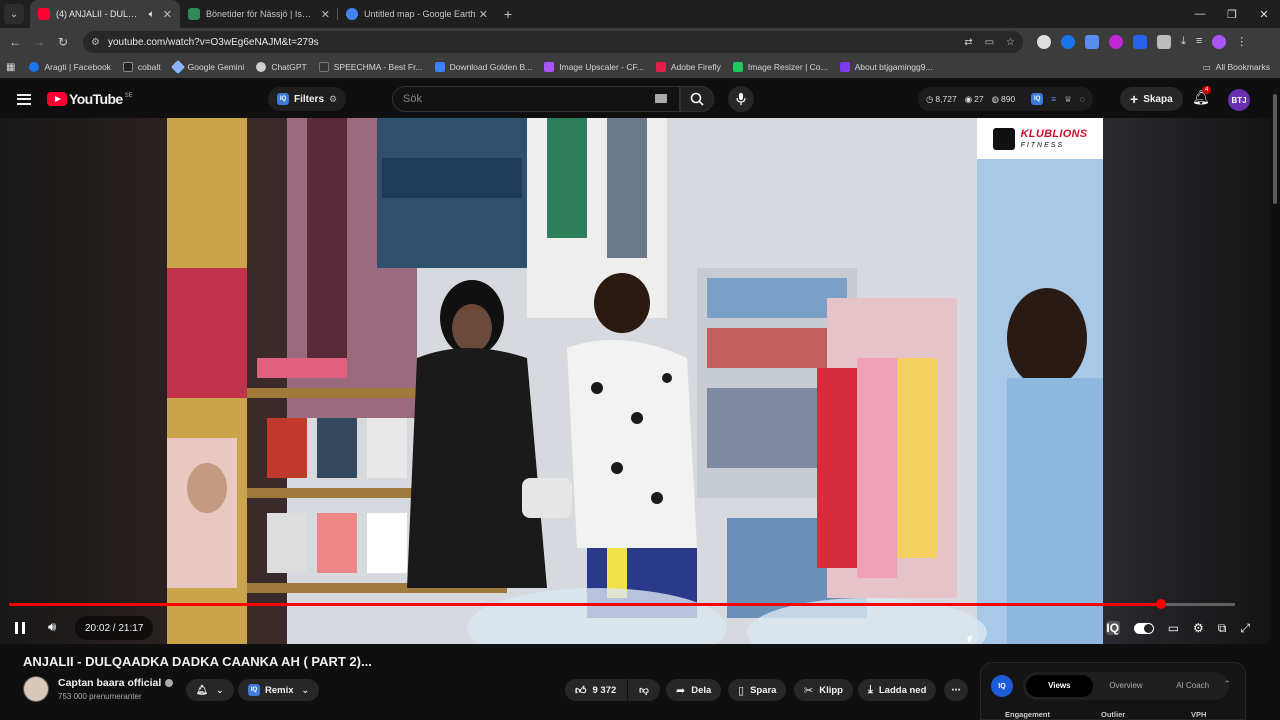 The height and width of the screenshot is (720, 1280). Describe the element at coordinates (39, 42) in the screenshot. I see `forward-icon: →` at that location.